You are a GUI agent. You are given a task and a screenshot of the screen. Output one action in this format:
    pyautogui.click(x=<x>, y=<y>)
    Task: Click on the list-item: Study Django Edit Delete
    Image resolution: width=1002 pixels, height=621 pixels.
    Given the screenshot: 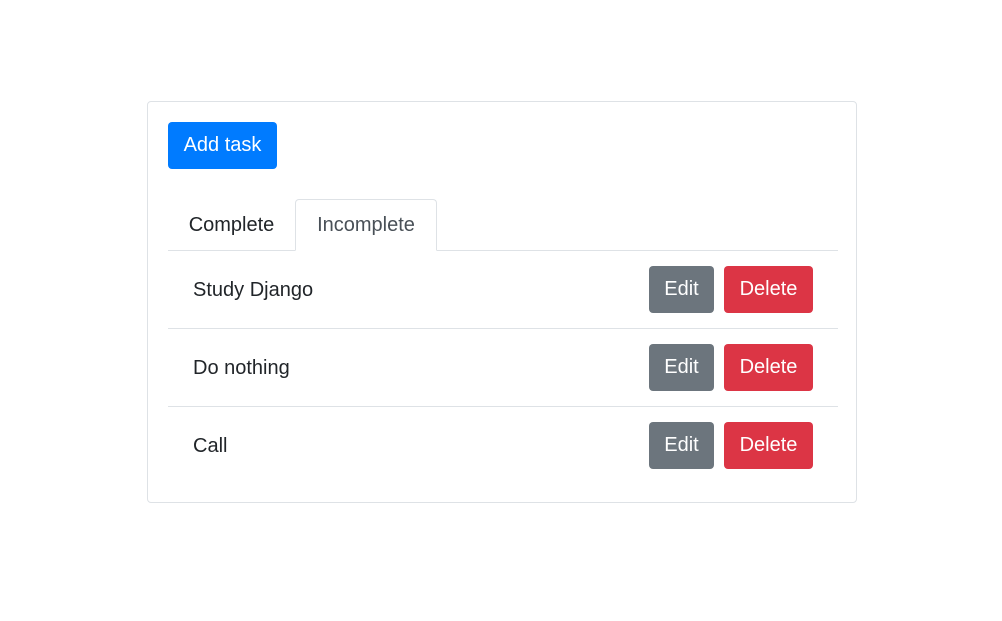 What is the action you would take?
    pyautogui.click(x=503, y=290)
    